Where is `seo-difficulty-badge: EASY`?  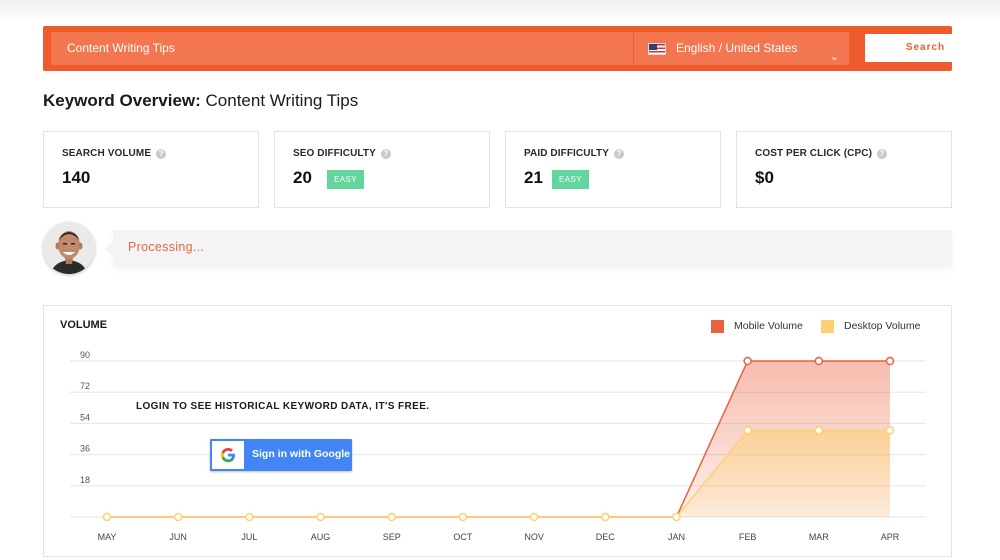
seo-difficulty-badge: EASY is located at coordinates (345, 179).